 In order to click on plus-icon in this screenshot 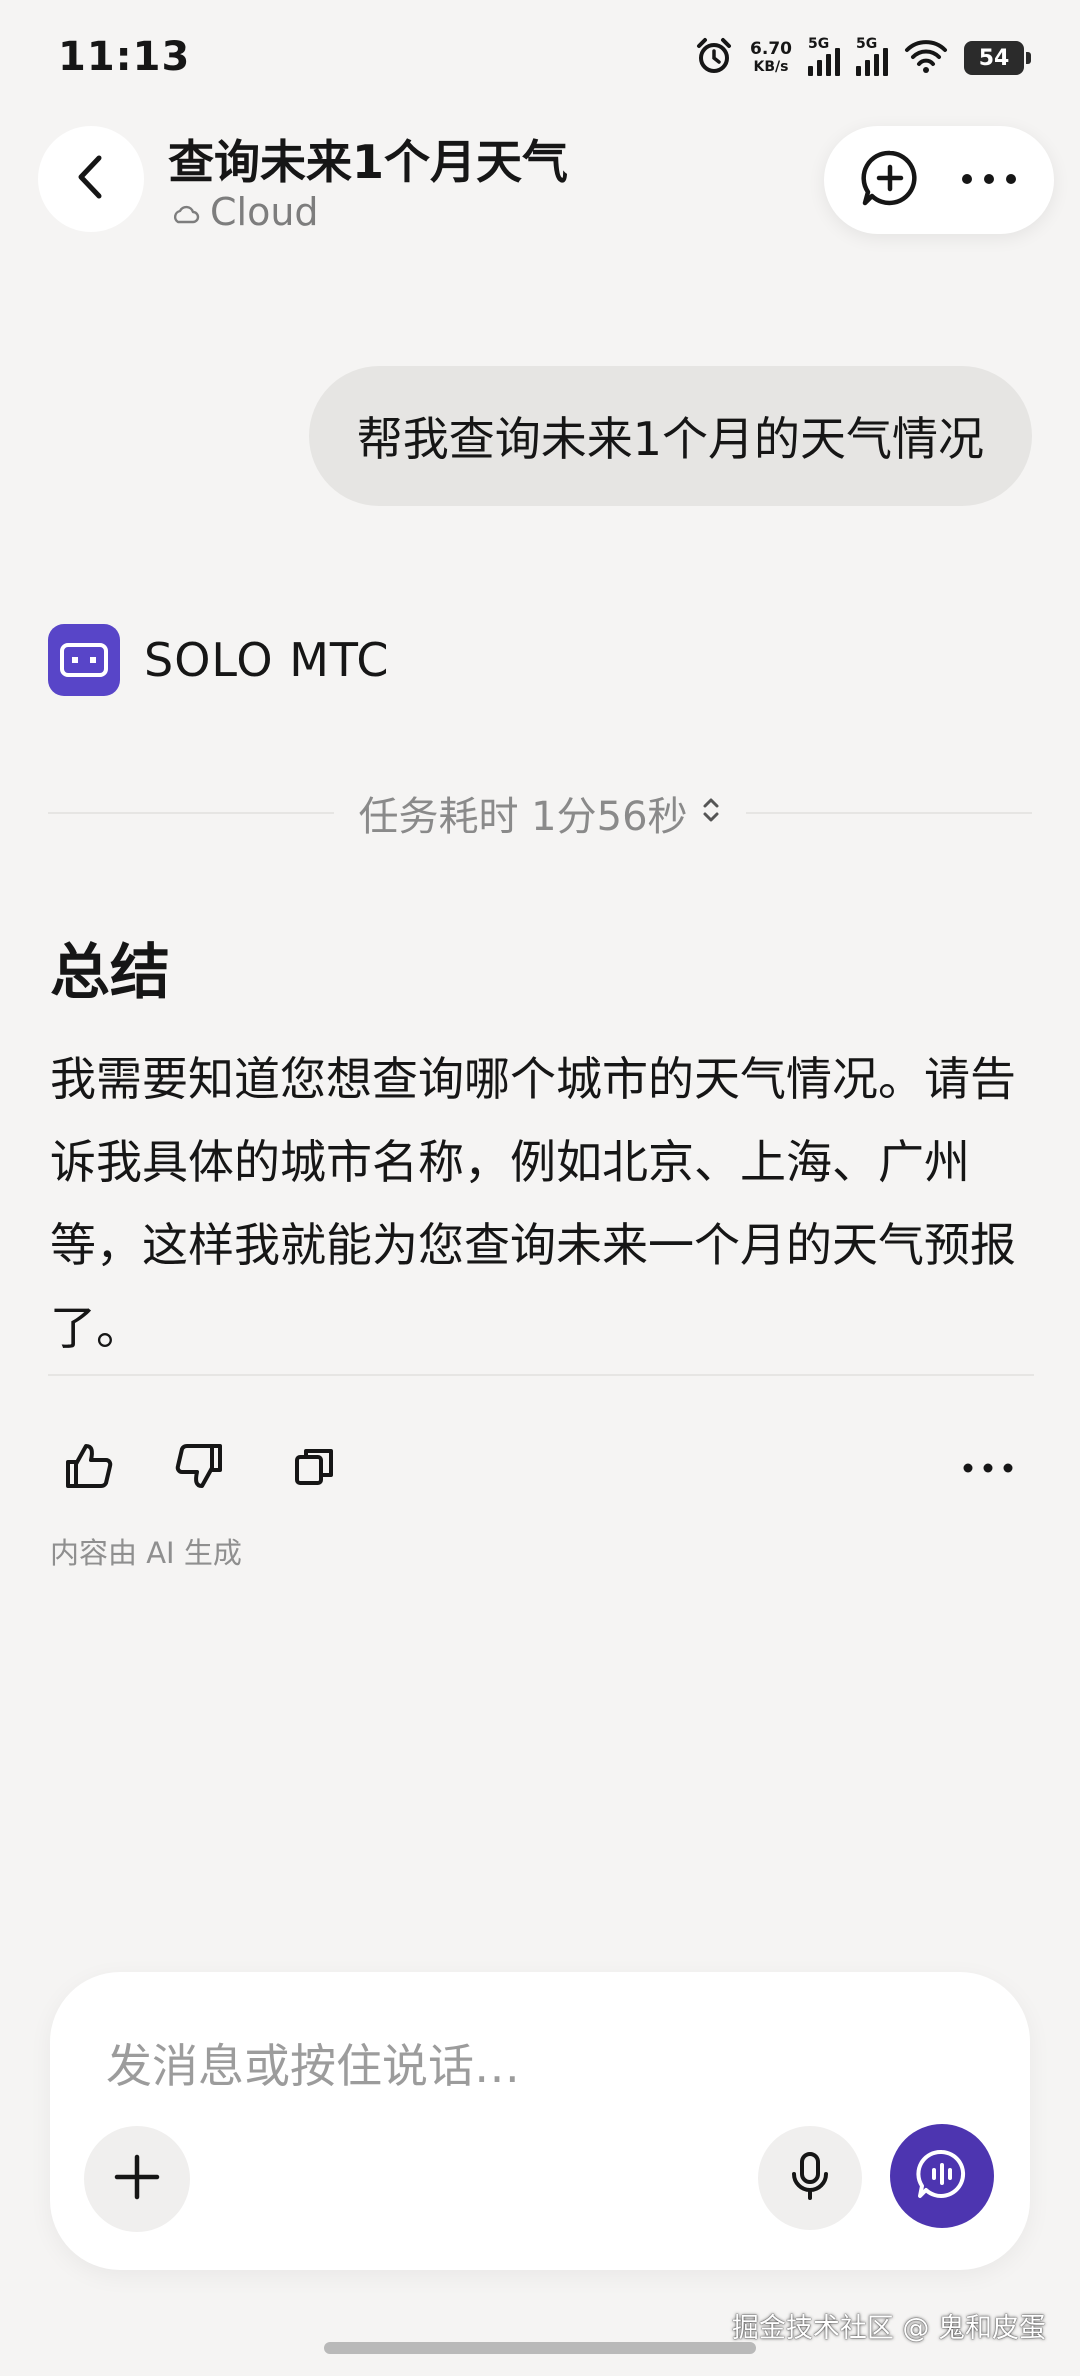, I will do `click(137, 2179)`.